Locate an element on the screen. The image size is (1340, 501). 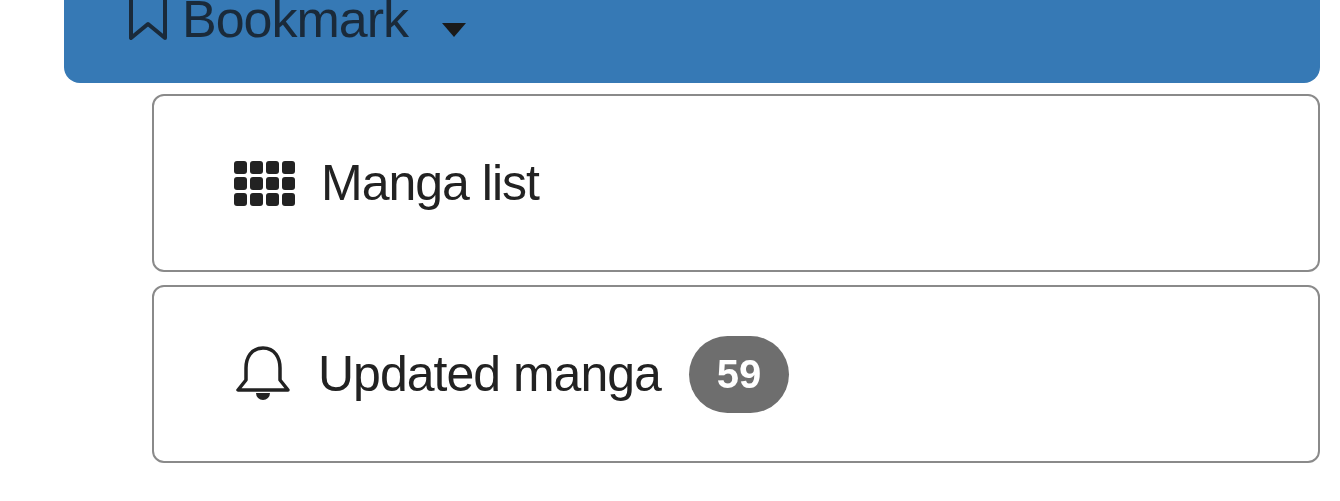
count-badge: 59 is located at coordinates (739, 374).